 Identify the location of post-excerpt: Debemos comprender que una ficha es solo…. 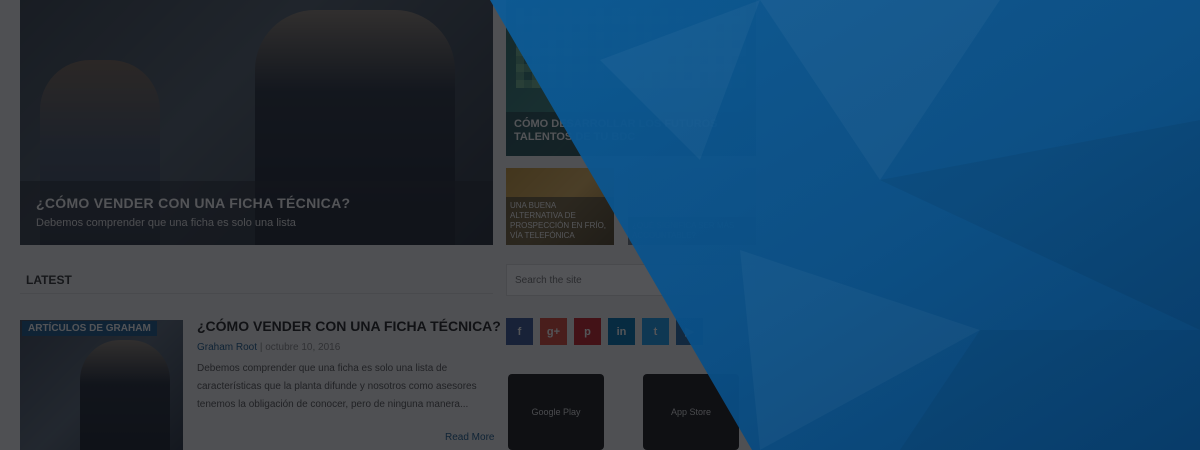
(337, 386).